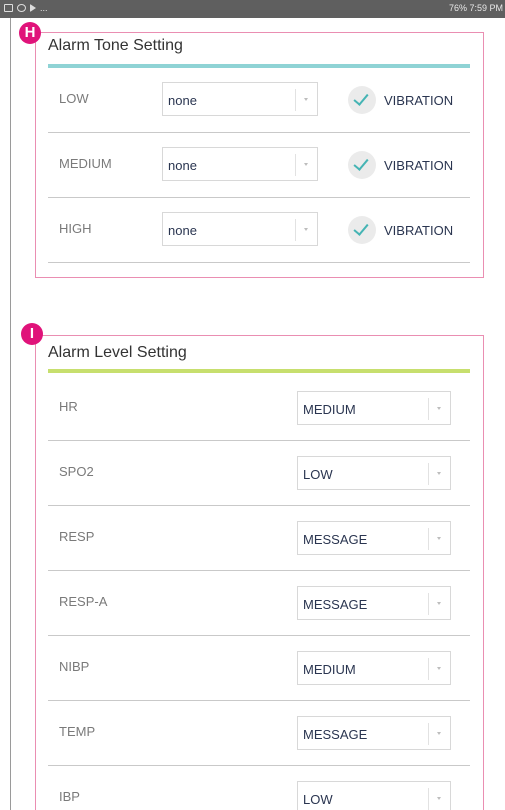 The width and height of the screenshot is (505, 810). I want to click on section-badge-h: H, so click(30, 33).